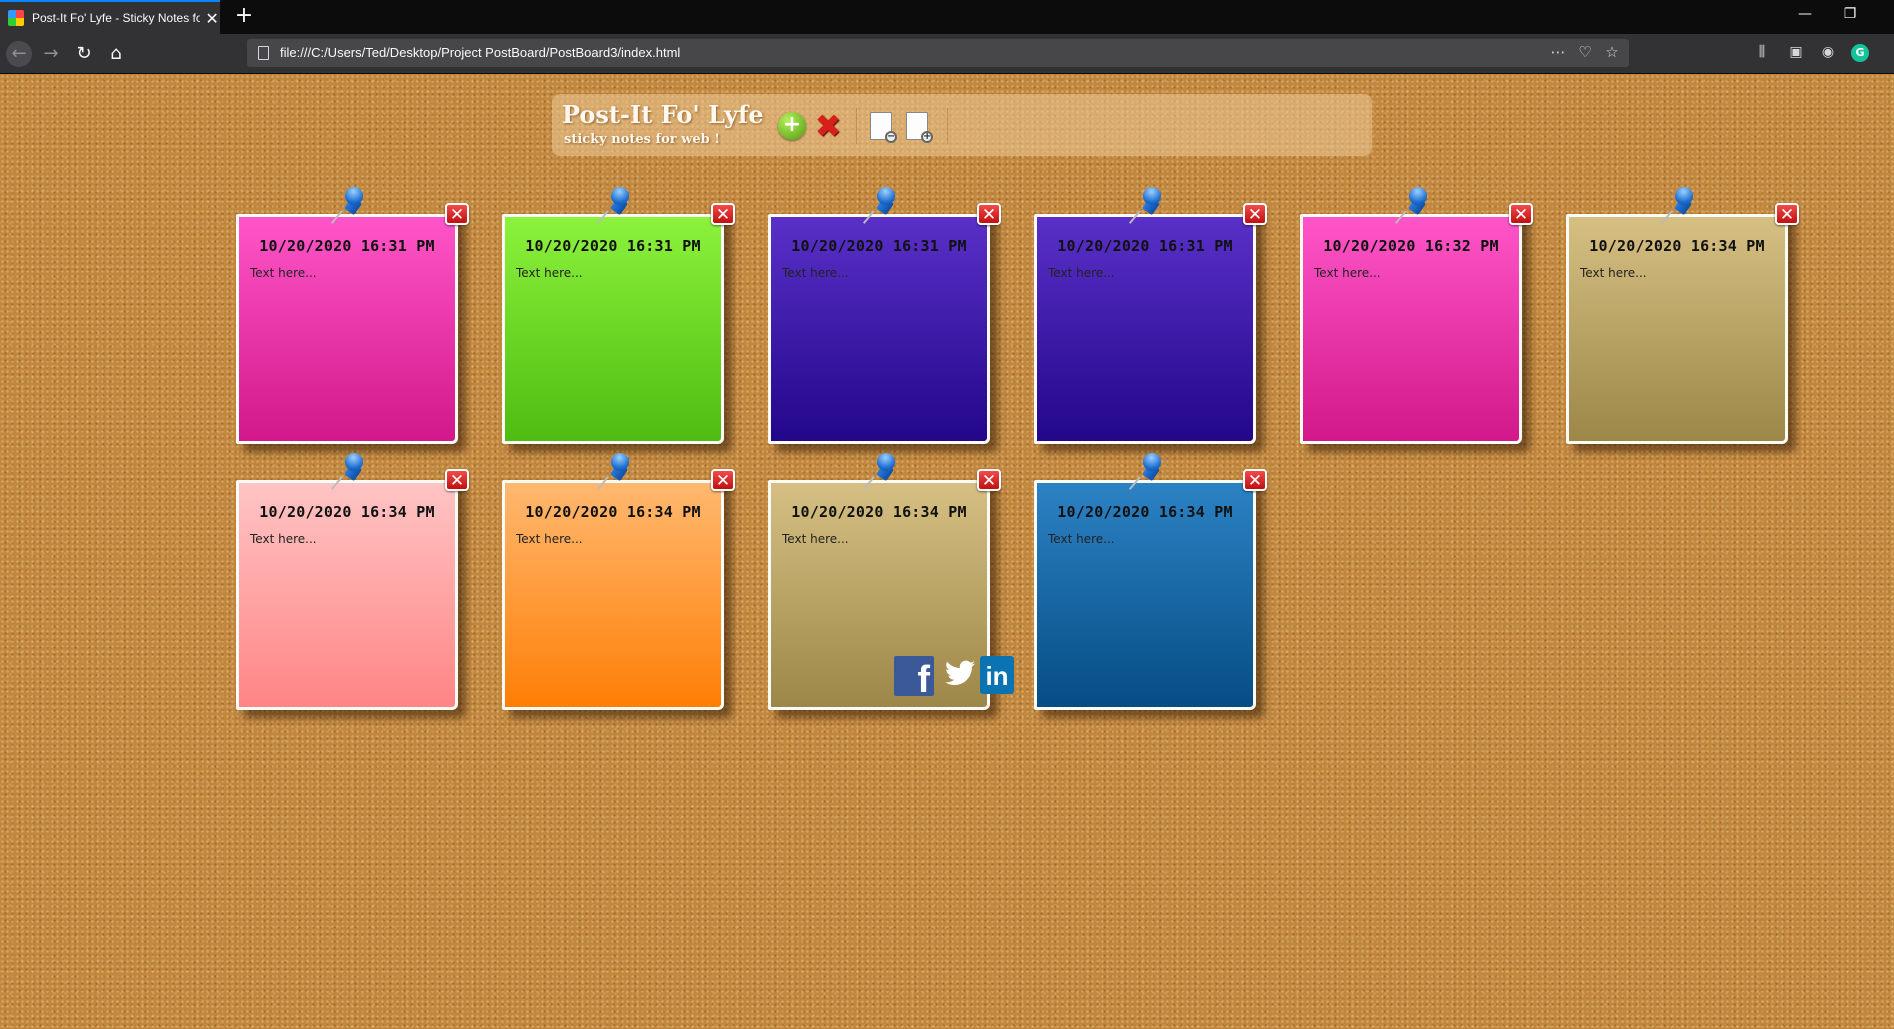  Describe the element at coordinates (1860, 53) in the screenshot. I see `grammarly-icon: G` at that location.